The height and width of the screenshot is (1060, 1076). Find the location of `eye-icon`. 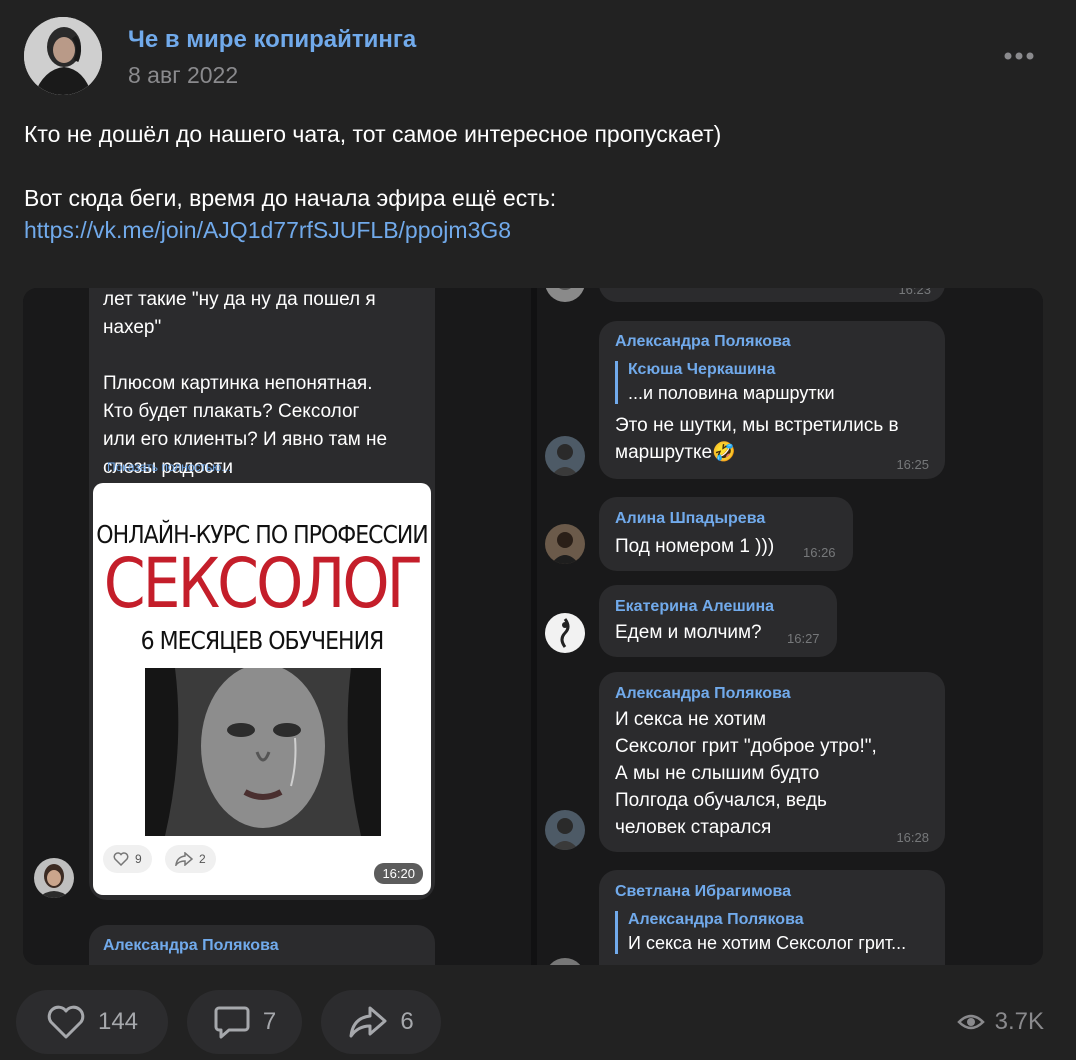

eye-icon is located at coordinates (970, 1022).